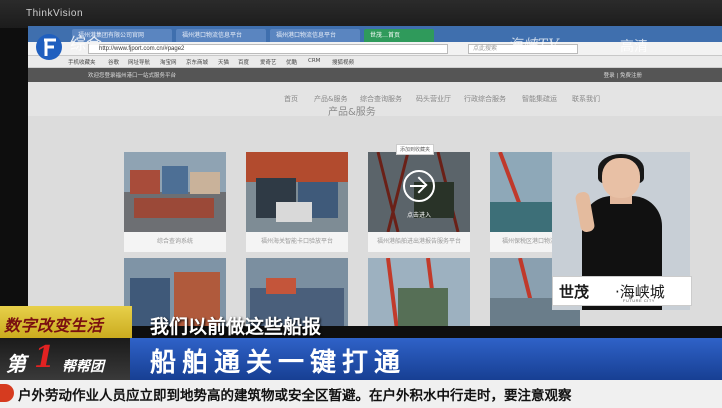 The image size is (722, 408). What do you see at coordinates (621, 178) in the screenshot?
I see `interpreter-head` at bounding box center [621, 178].